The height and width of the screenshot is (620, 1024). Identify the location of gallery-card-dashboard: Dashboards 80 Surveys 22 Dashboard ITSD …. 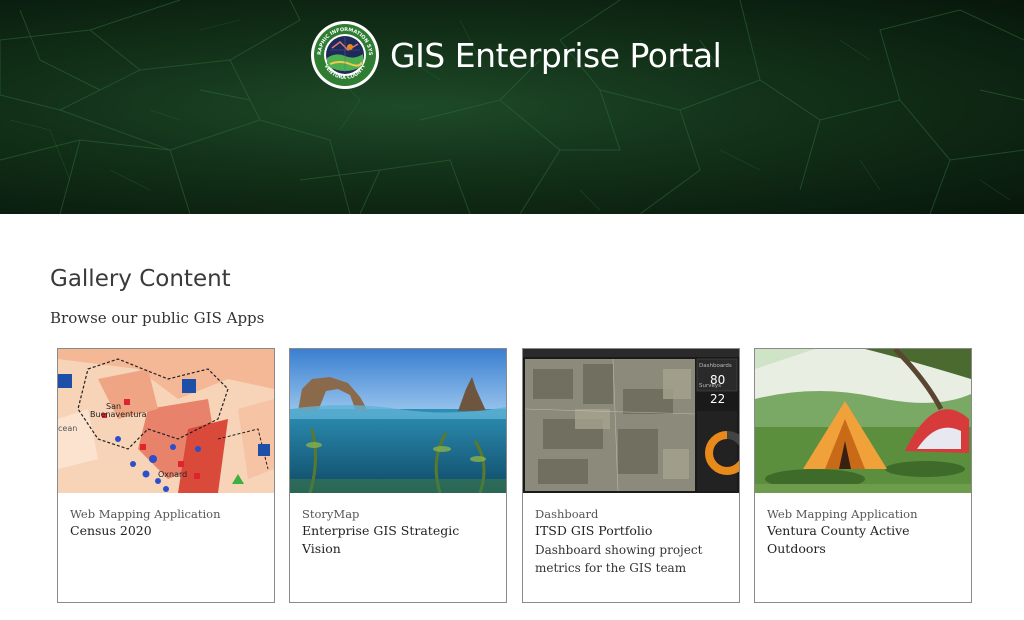
(631, 475).